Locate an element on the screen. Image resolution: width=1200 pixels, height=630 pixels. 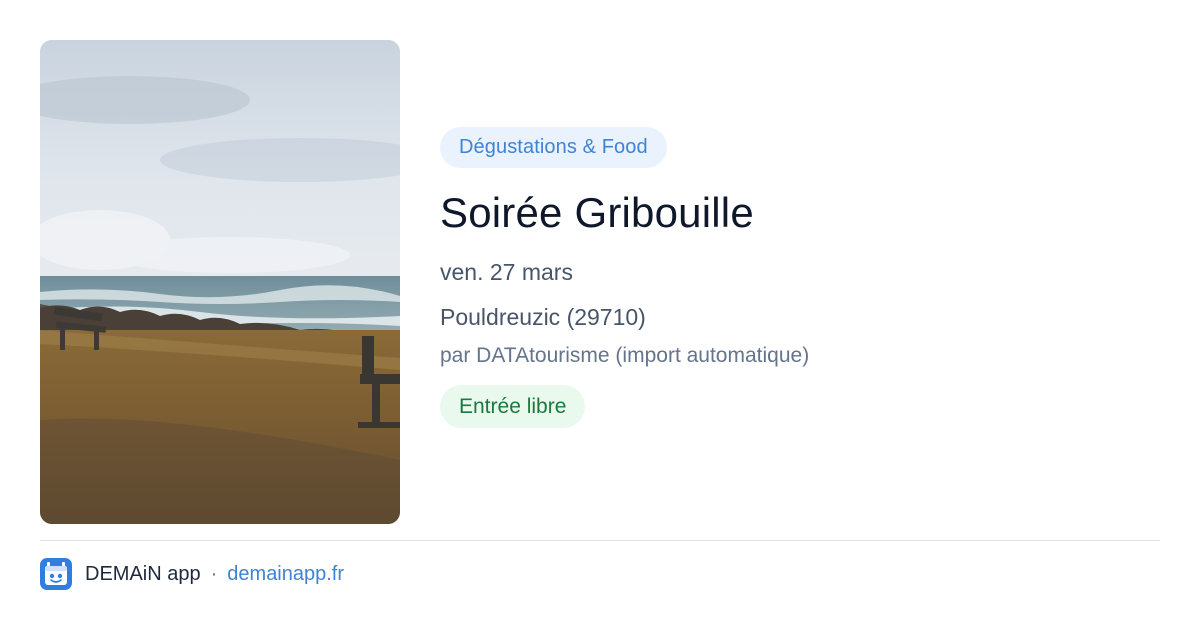
footer-divider is located at coordinates (600, 540).